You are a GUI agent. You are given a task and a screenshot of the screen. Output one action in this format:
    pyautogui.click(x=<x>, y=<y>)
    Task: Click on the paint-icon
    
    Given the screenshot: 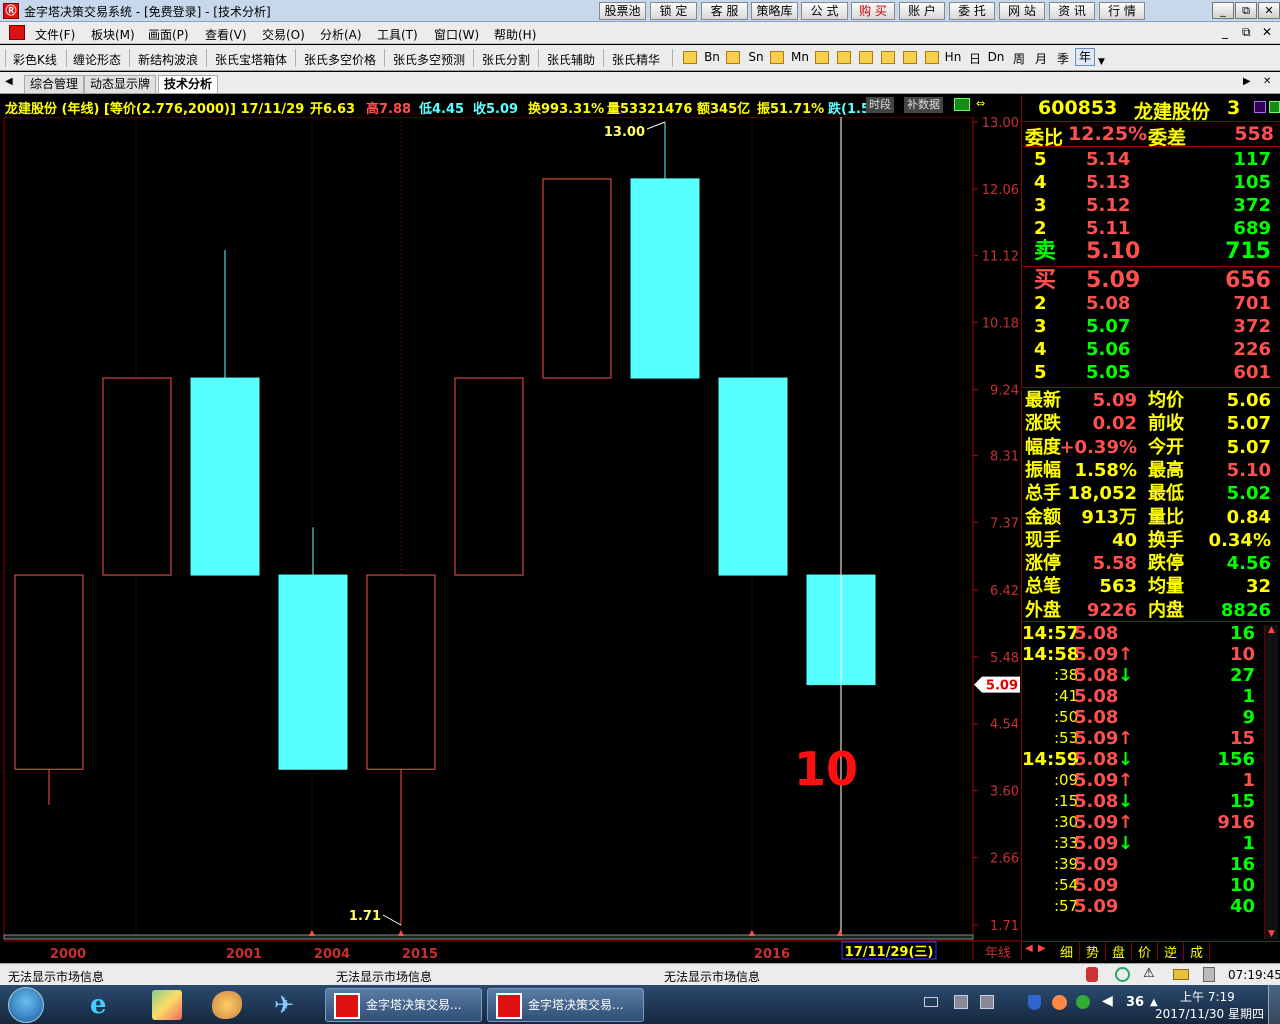 What is the action you would take?
    pyautogui.click(x=227, y=1005)
    